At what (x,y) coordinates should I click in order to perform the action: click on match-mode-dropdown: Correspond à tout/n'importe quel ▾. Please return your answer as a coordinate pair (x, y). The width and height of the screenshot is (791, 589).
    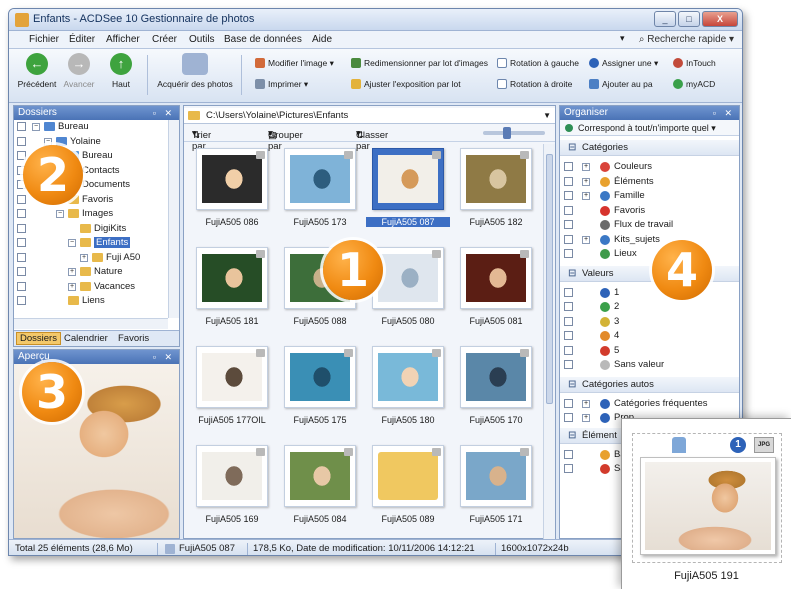
    Looking at the image, I should click on (649, 128).